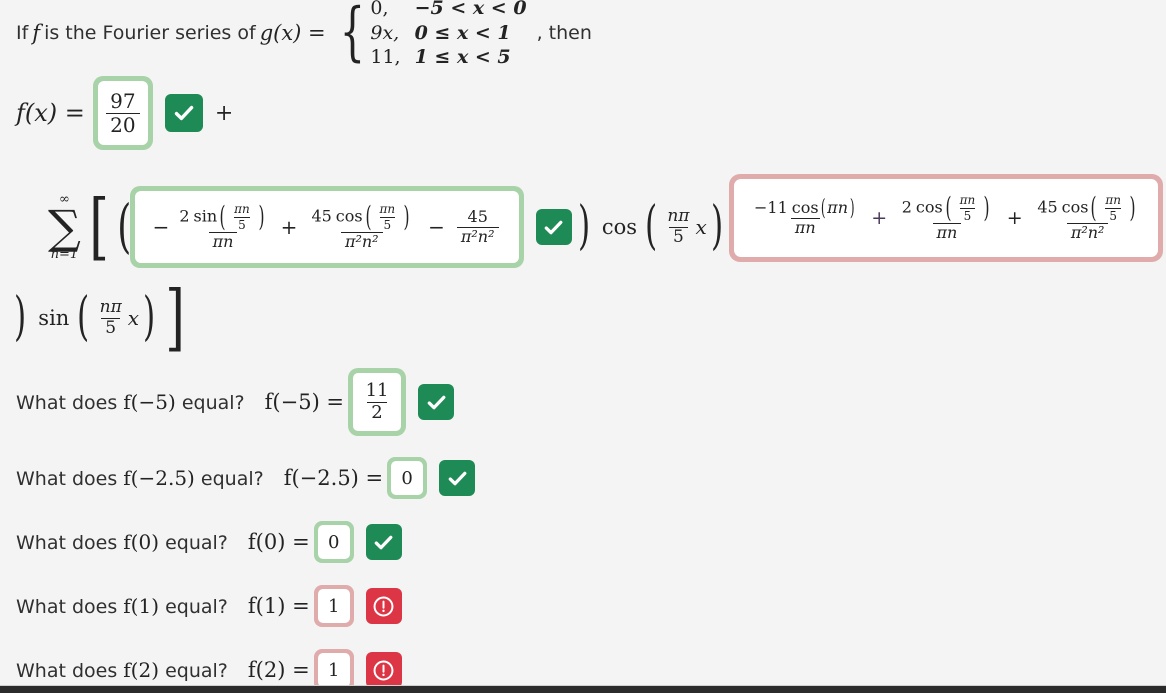 The height and width of the screenshot is (693, 1166). Describe the element at coordinates (140, 478) in the screenshot. I see `question-2-prompt: What does f(−2.5) equal?` at that location.